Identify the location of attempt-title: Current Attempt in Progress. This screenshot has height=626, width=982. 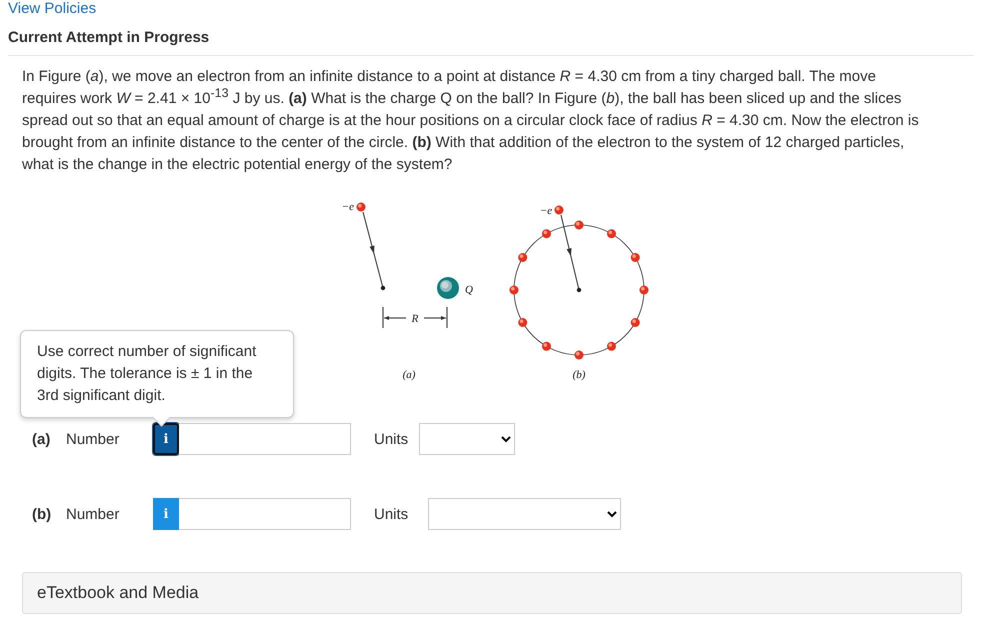
(491, 42).